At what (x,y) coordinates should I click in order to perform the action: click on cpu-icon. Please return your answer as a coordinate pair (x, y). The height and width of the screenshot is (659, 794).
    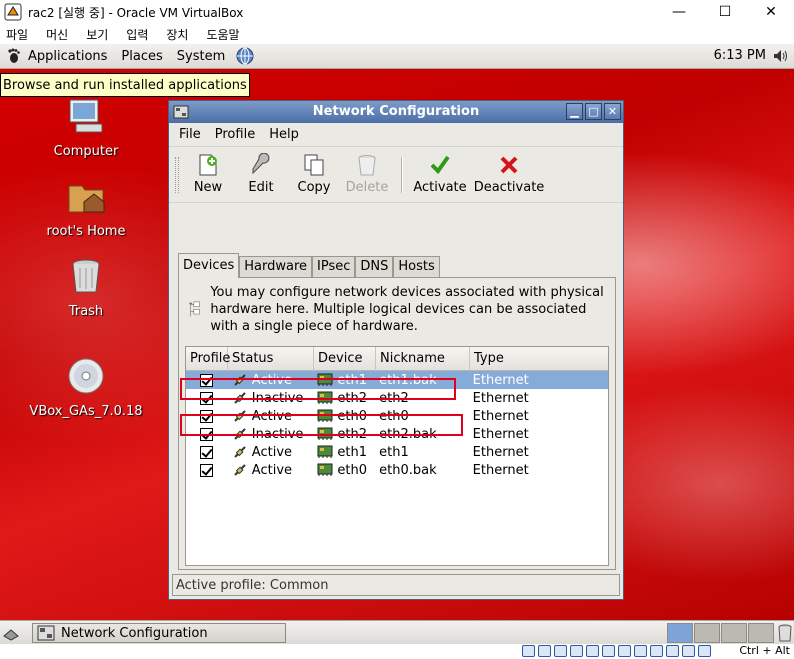
    Looking at the image, I should click on (656, 651).